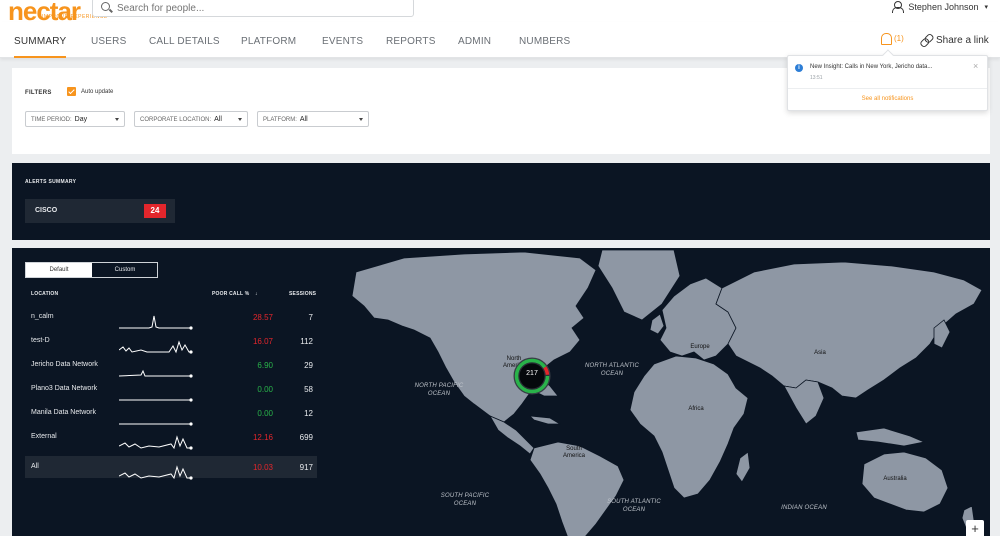 This screenshot has width=1000, height=536. Describe the element at coordinates (81, 119) in the screenshot. I see `time-period-value: Day` at that location.